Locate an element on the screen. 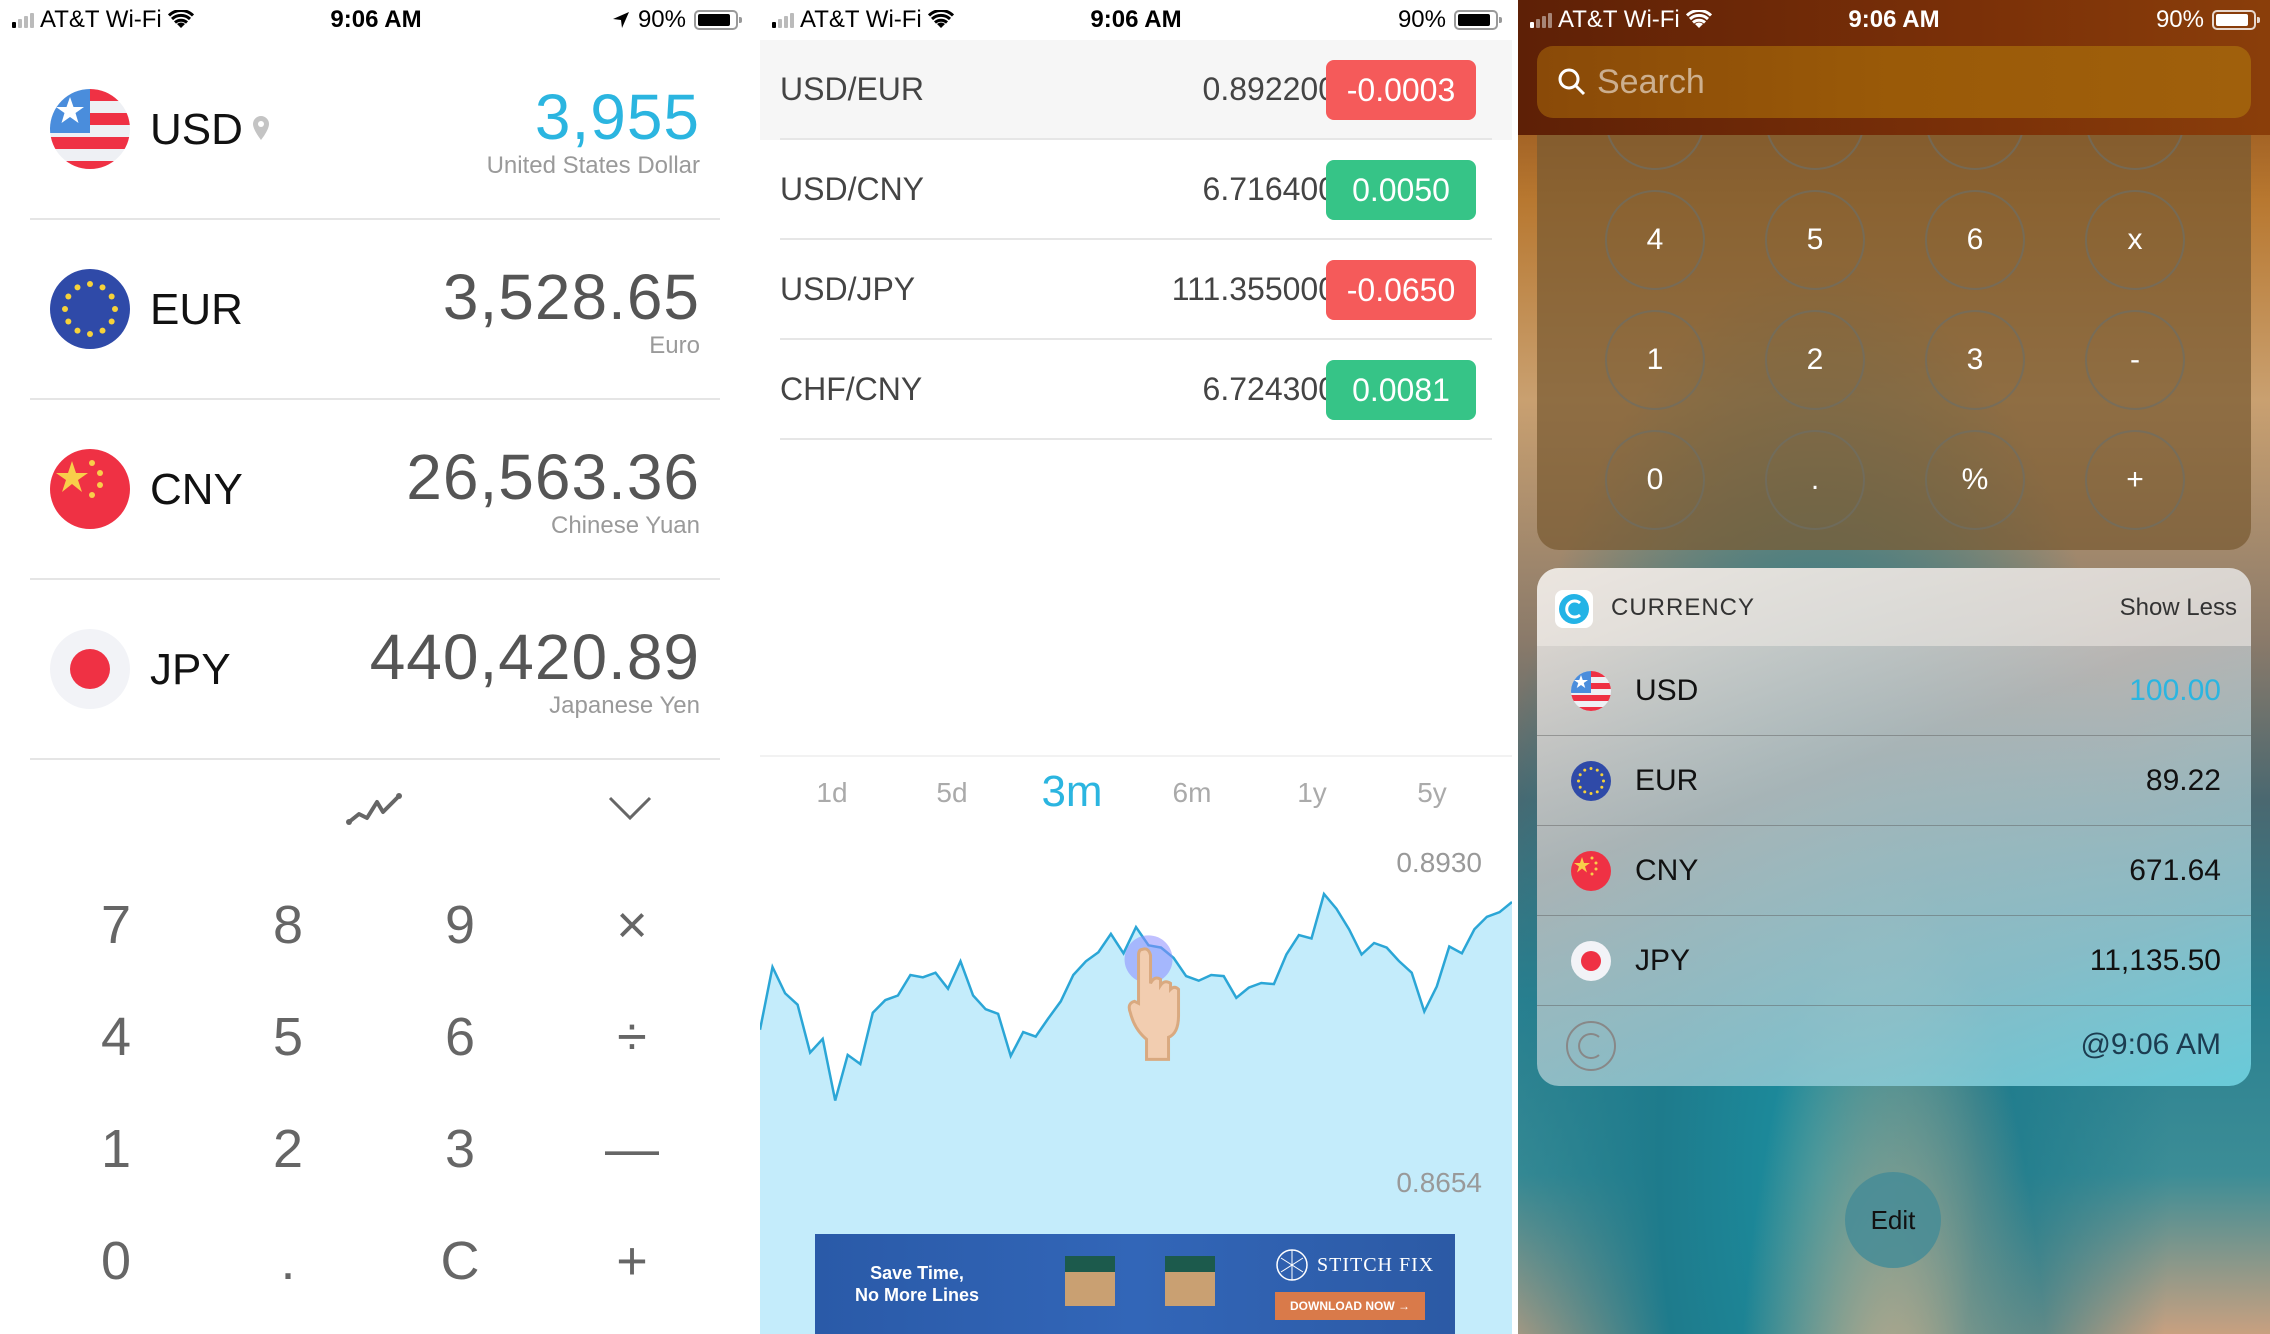  range-tab-5d: 5d is located at coordinates (952, 793).